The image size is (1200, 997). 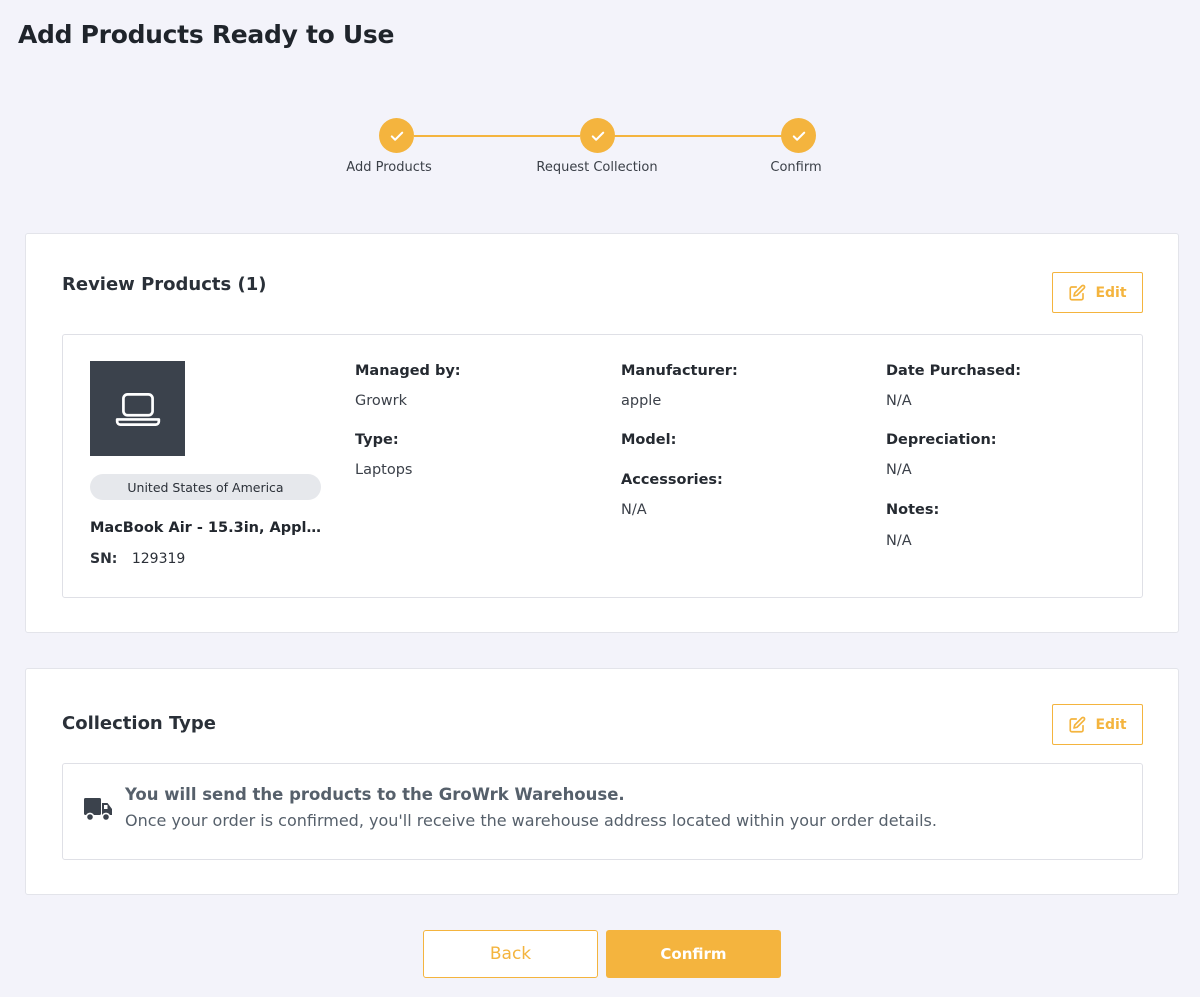 What do you see at coordinates (899, 470) in the screenshot?
I see `depreciation-value: N/A` at bounding box center [899, 470].